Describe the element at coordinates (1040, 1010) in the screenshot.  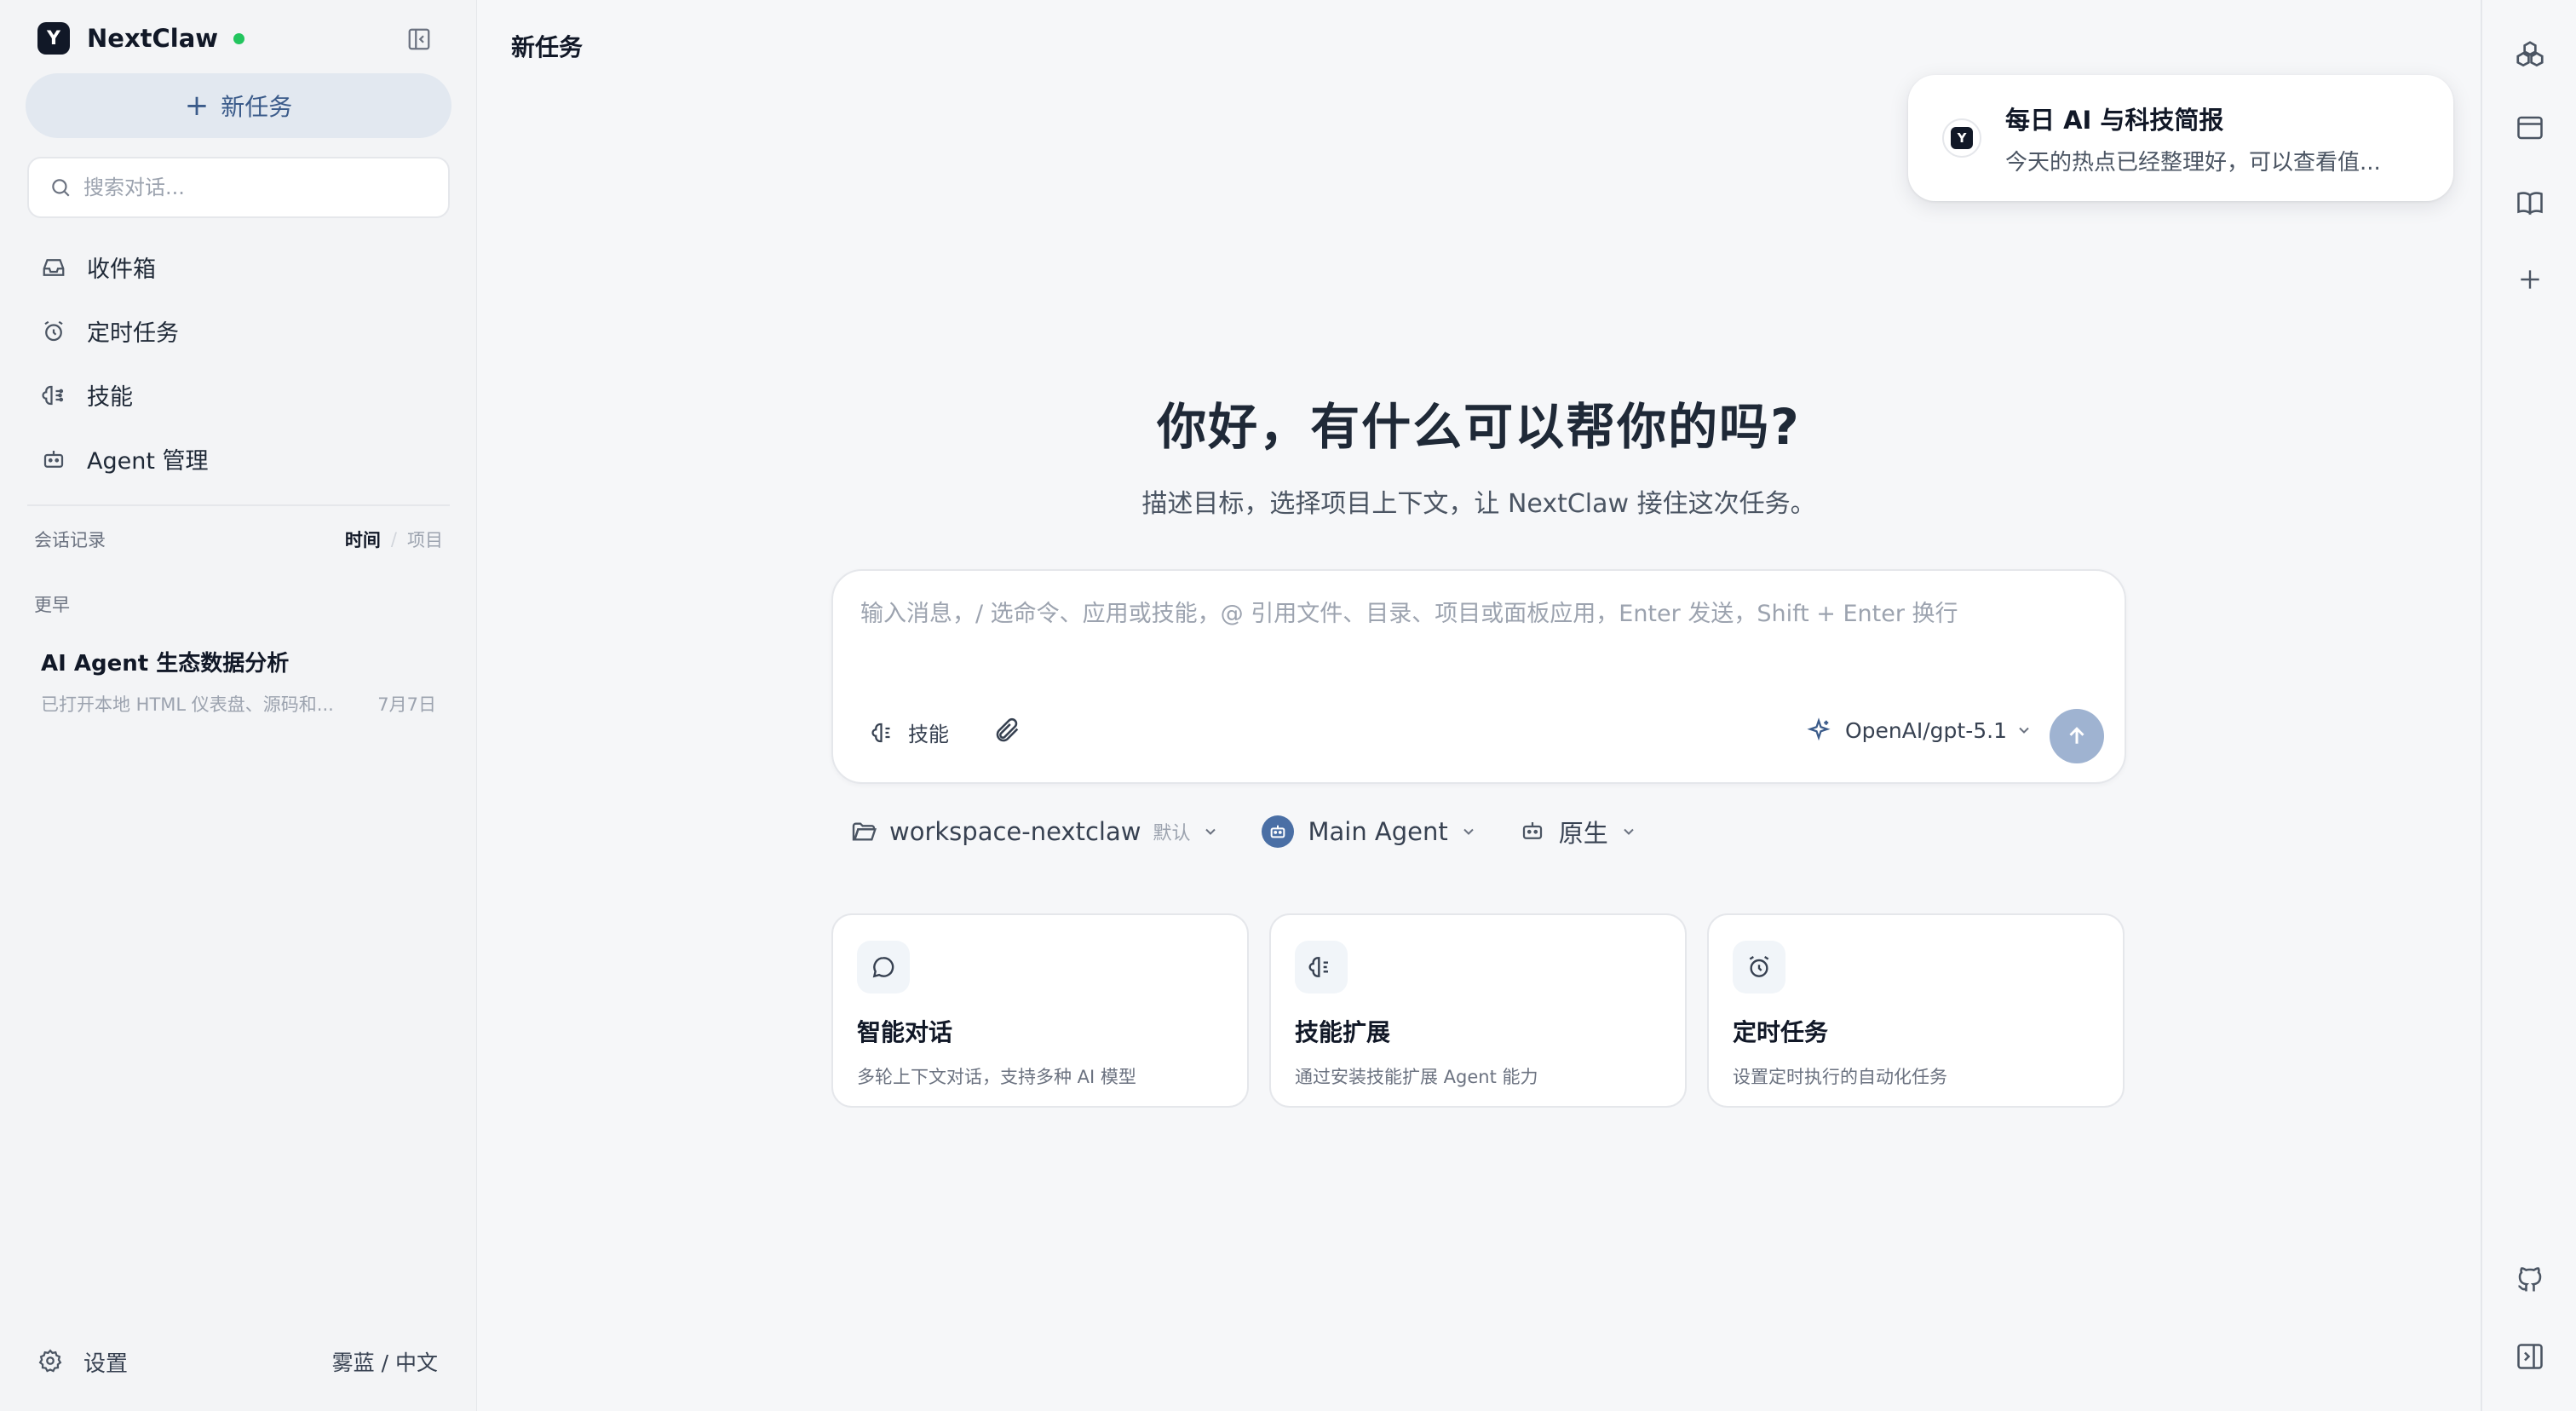
I see `feature-card-chat: 智能对话 多轮上下文对话，支持多种 AI 模型` at that location.